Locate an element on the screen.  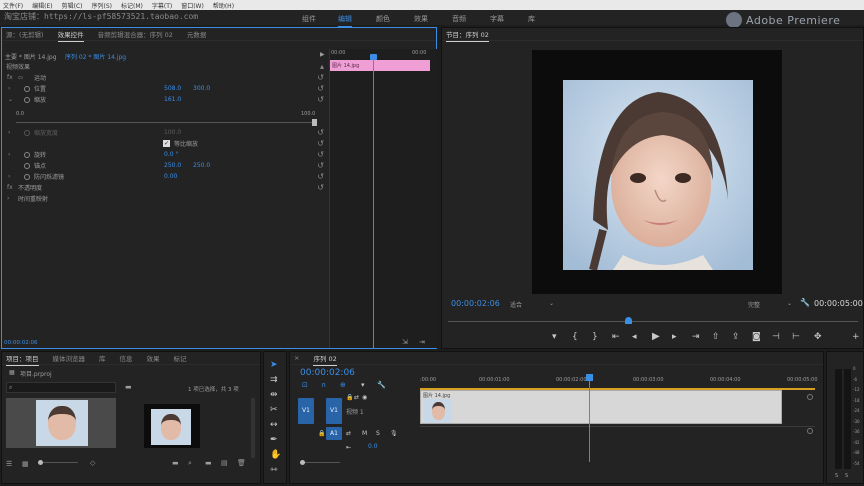
tab-program: 节目：序列 02 is located at coordinates (467, 35).